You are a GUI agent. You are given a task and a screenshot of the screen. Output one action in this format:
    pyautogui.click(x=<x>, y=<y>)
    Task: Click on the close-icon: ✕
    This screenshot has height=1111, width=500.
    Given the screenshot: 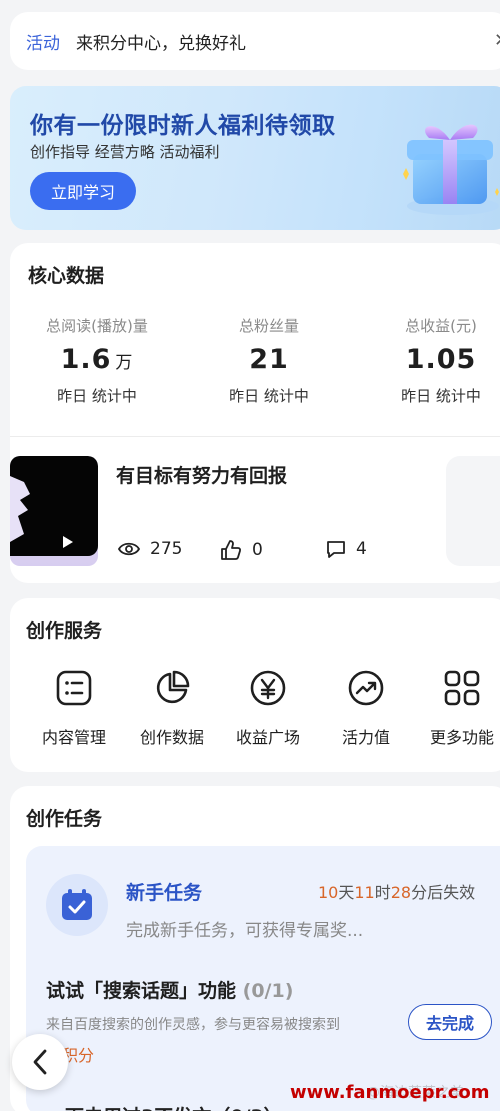 What is the action you would take?
    pyautogui.click(x=497, y=40)
    